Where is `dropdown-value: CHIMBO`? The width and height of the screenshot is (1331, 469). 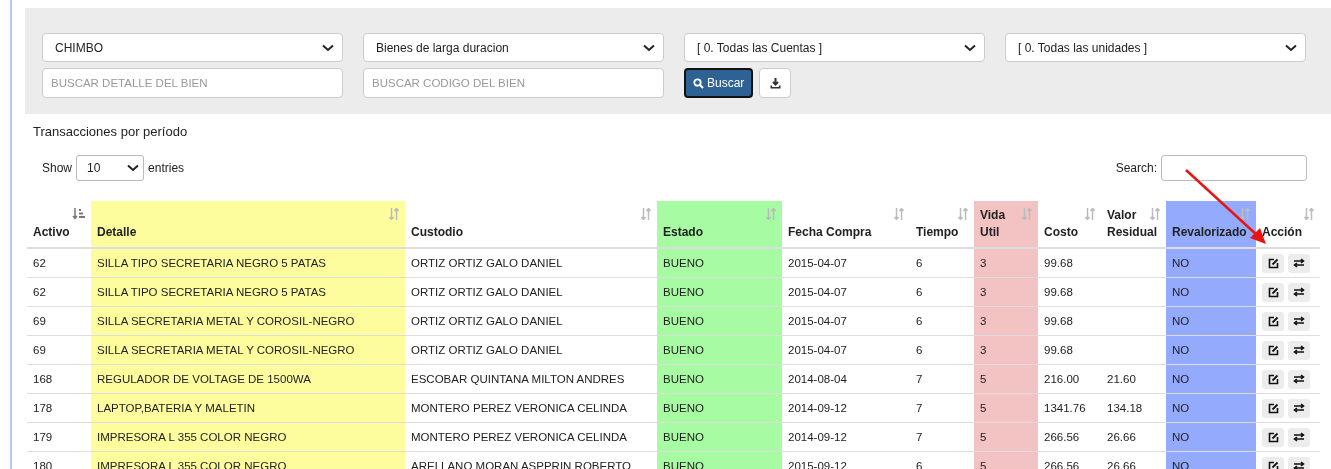
dropdown-value: CHIMBO is located at coordinates (79, 47).